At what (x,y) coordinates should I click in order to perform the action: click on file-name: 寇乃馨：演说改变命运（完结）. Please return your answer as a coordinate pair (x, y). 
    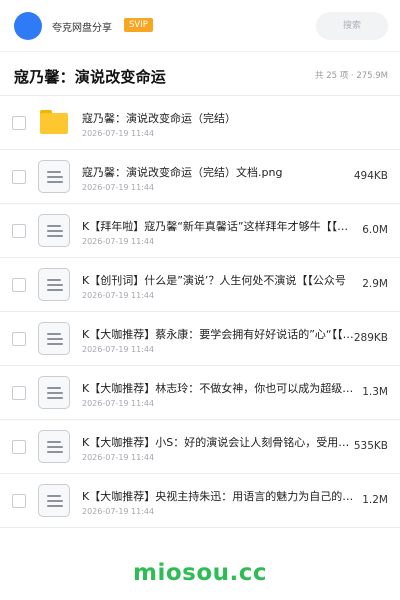
    Looking at the image, I should click on (159, 118).